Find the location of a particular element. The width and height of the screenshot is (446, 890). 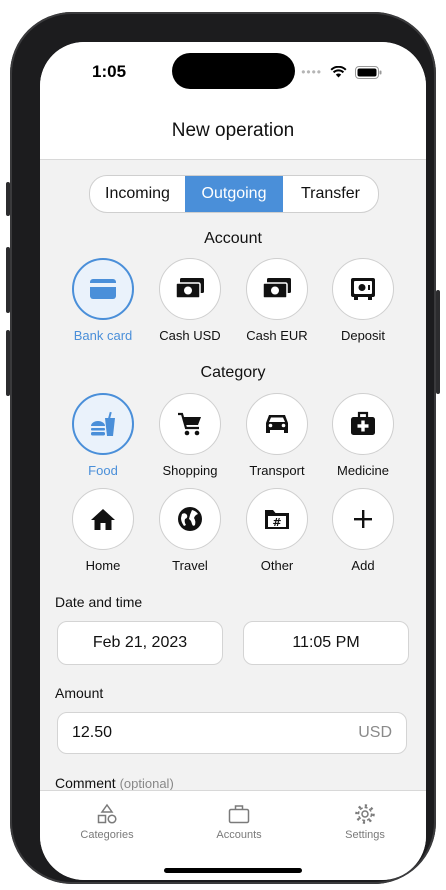

category-add: Add is located at coordinates (363, 530).